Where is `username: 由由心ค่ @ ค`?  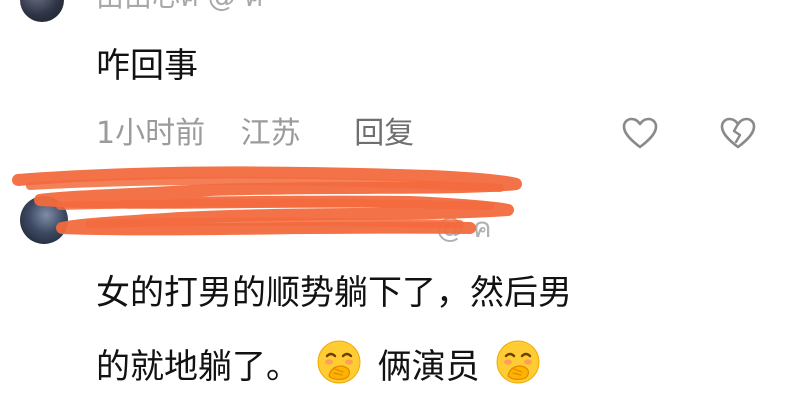 username: 由由心ค่ @ ค is located at coordinates (179, 7).